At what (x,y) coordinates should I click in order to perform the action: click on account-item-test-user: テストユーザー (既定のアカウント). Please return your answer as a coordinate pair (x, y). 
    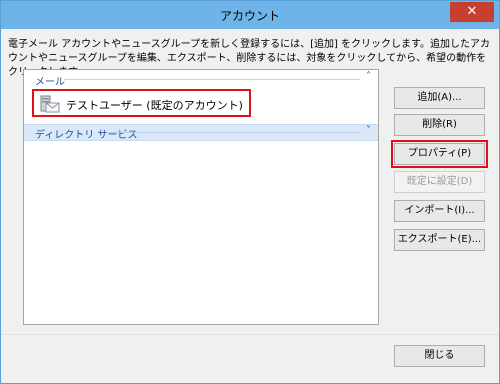
    Looking at the image, I should click on (141, 103).